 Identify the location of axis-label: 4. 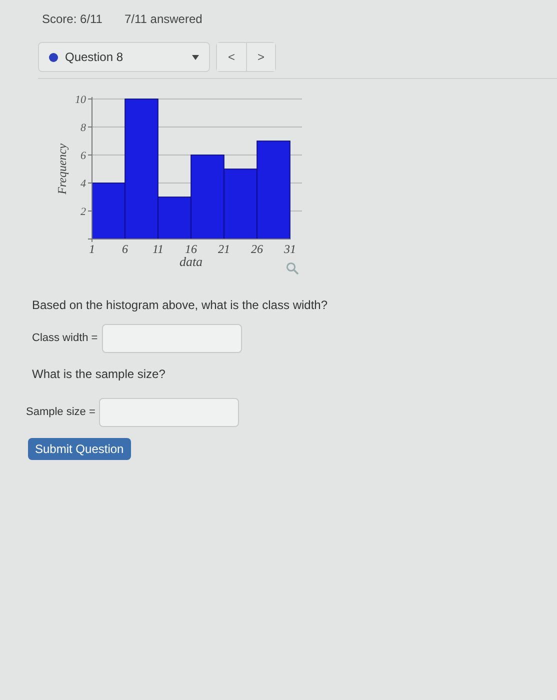
(83, 184).